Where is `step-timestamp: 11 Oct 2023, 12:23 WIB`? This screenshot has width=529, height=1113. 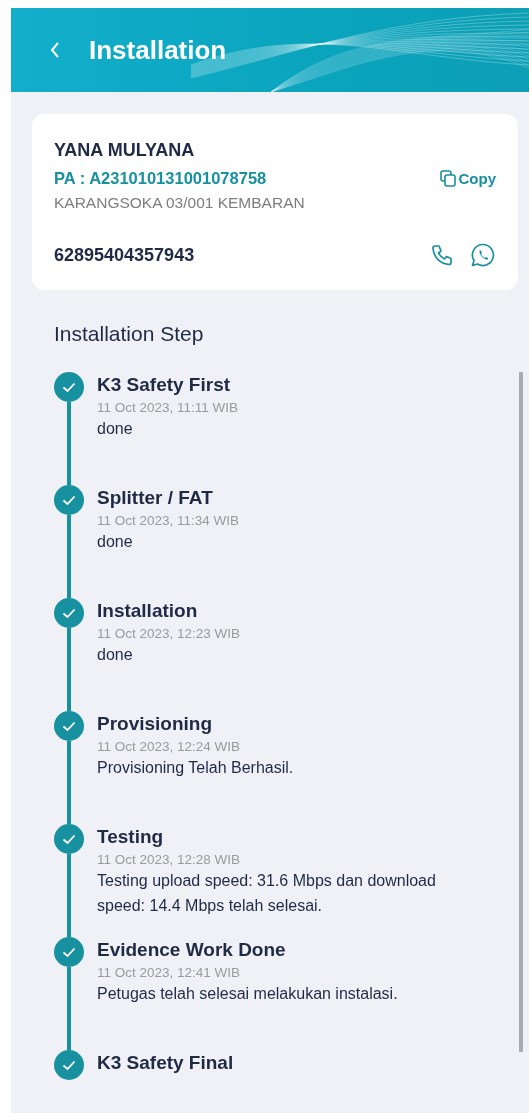
step-timestamp: 11 Oct 2023, 12:23 WIB is located at coordinates (169, 633).